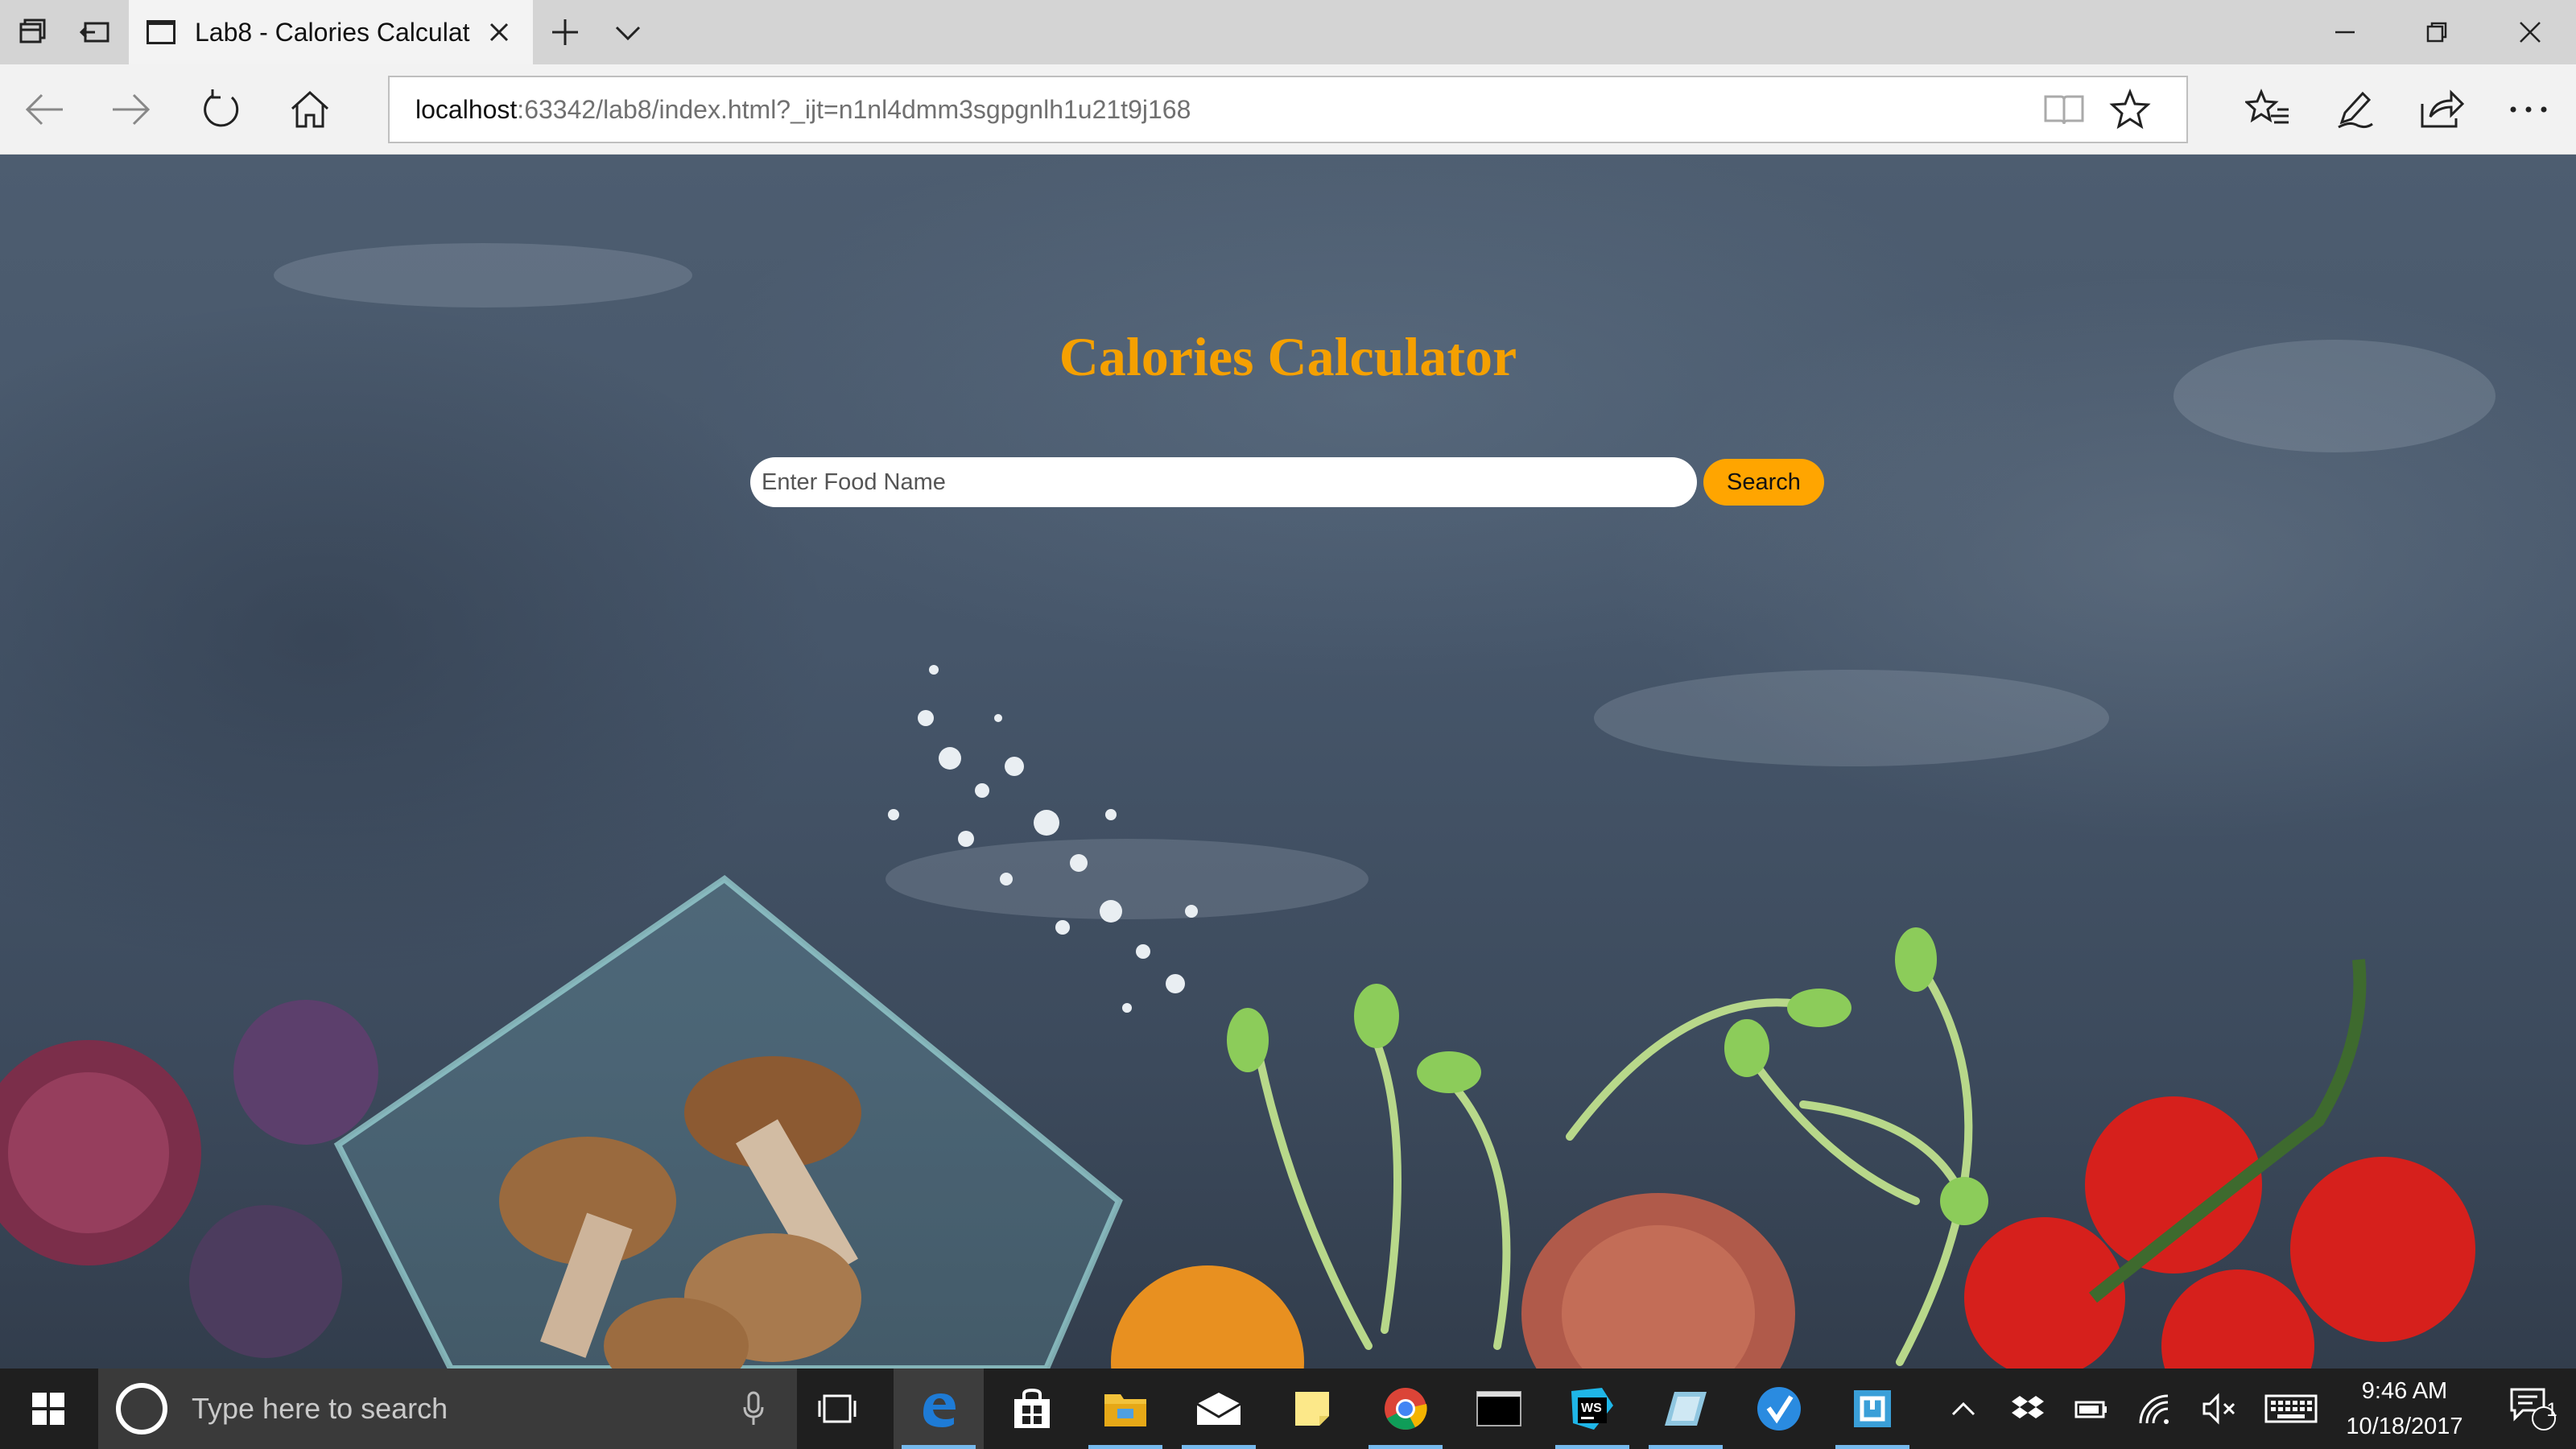  Describe the element at coordinates (1032, 1408) in the screenshot. I see `taskbar-store-icon` at that location.